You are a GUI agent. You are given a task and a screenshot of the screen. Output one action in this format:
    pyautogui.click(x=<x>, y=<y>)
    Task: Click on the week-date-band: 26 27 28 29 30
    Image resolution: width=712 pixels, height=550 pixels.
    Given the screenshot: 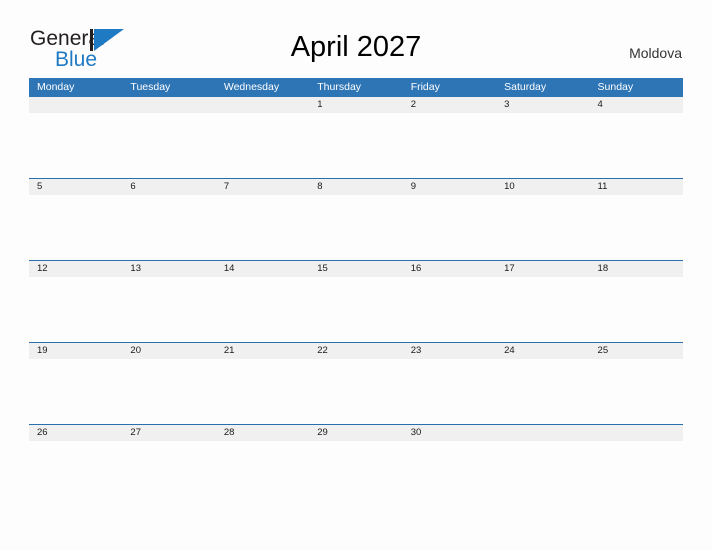 What is the action you would take?
    pyautogui.click(x=356, y=433)
    